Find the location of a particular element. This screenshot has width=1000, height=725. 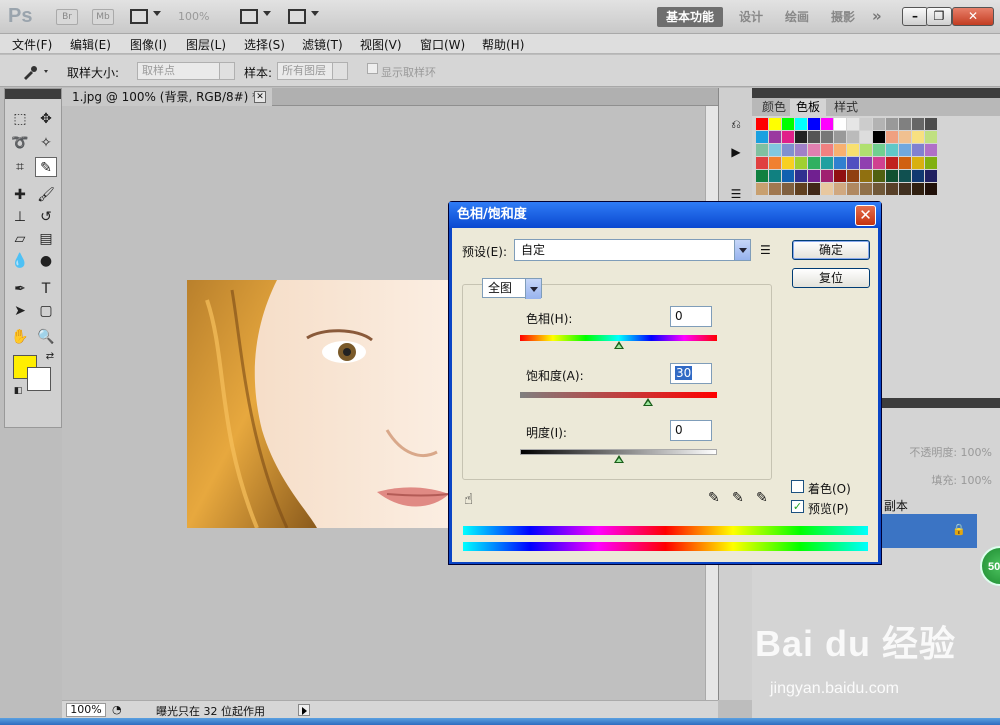

status-zoom-field: 100% is located at coordinates (86, 710).